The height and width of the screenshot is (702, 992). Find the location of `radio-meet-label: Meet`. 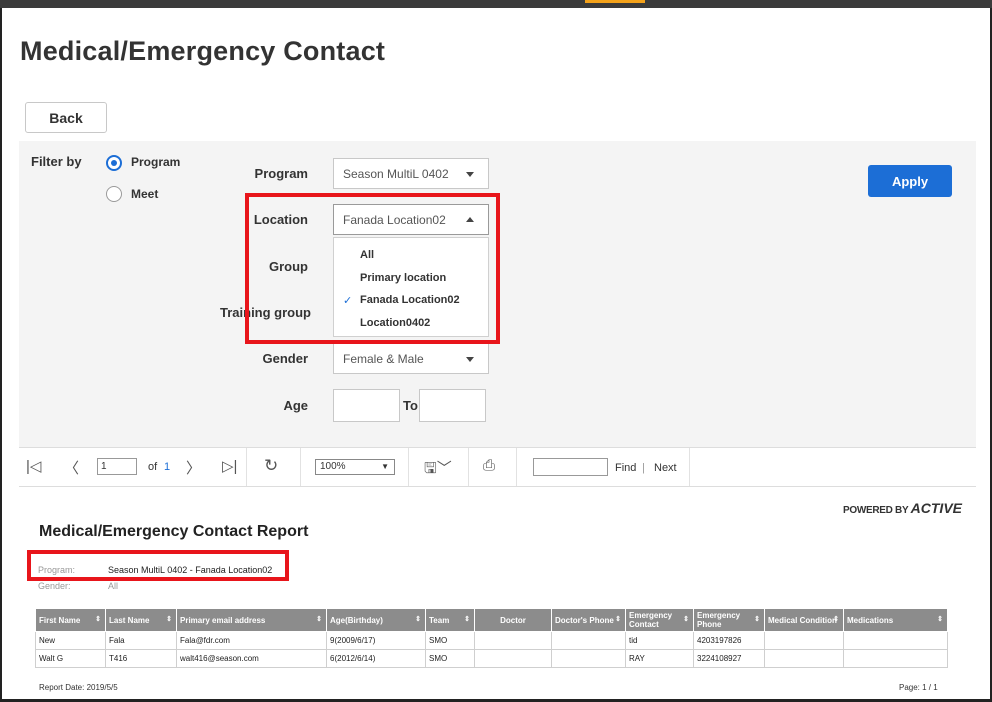

radio-meet-label: Meet is located at coordinates (144, 194).